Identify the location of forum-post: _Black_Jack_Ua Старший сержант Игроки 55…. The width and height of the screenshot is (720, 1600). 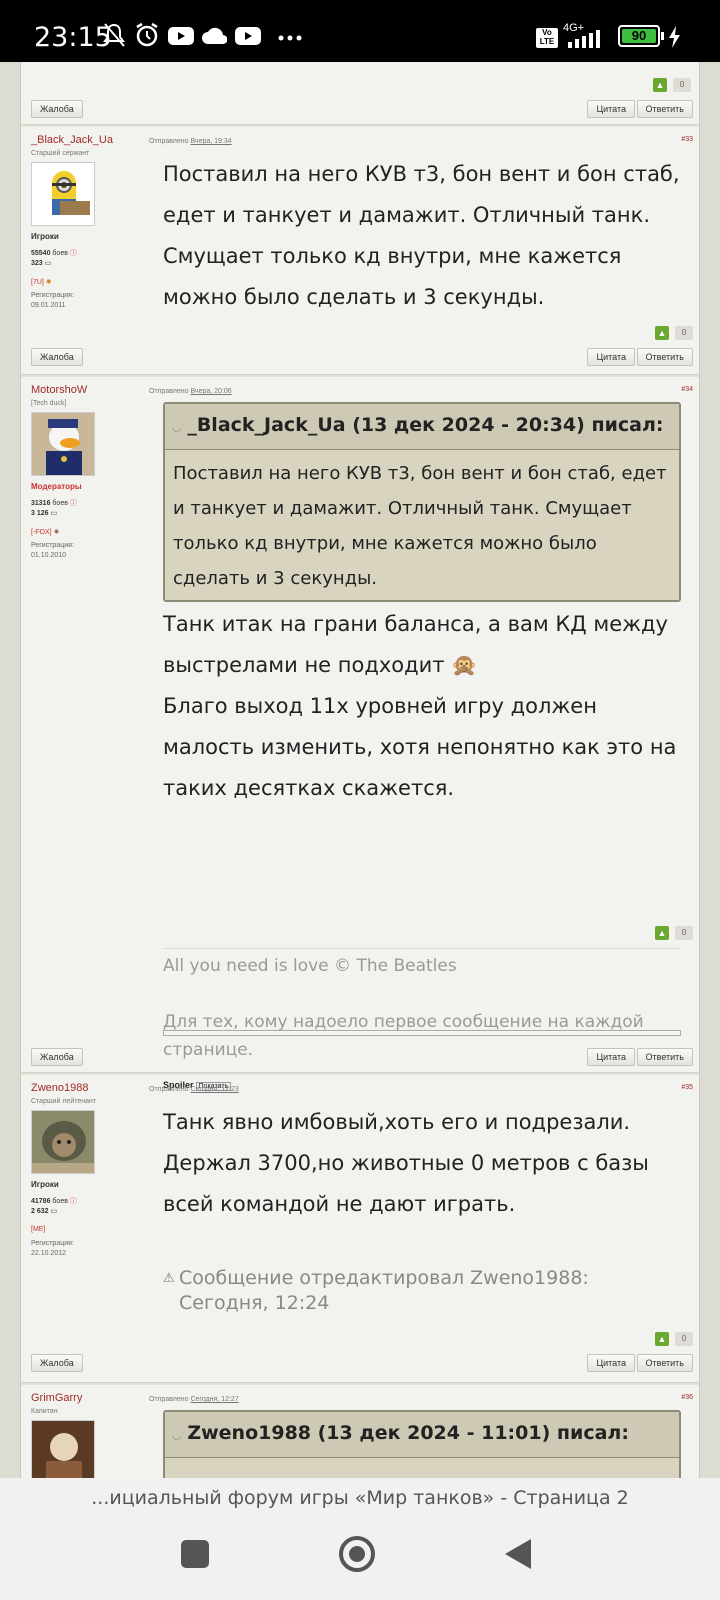
(360, 251).